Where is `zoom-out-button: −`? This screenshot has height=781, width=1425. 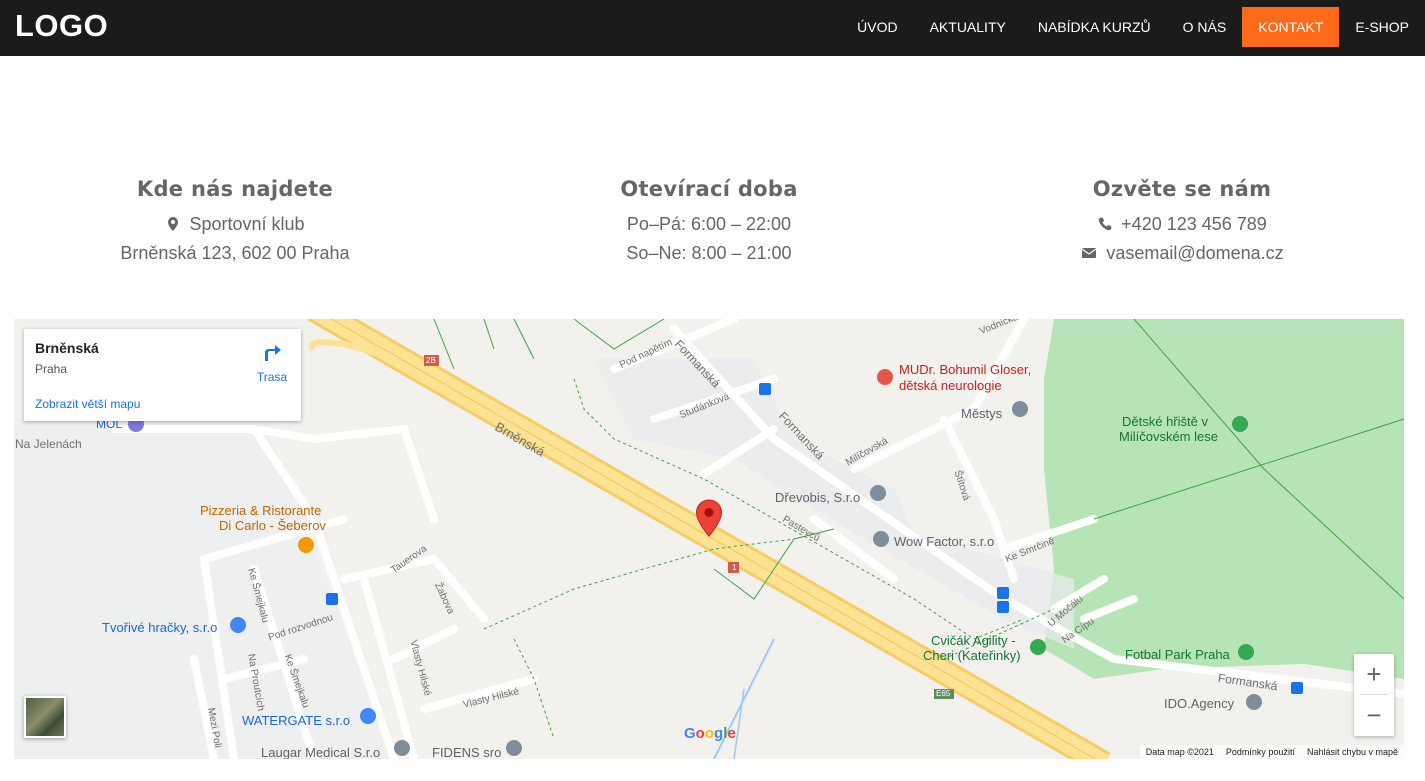
zoom-out-button: − is located at coordinates (1374, 715).